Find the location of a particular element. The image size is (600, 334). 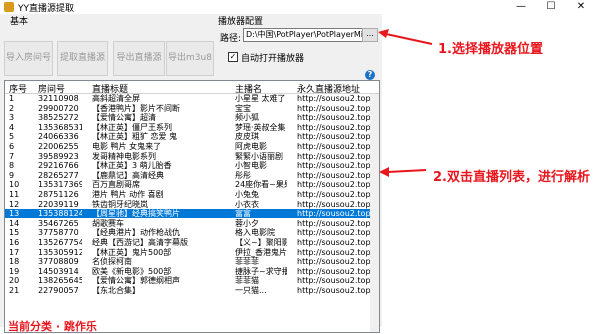

annotation-step2: 2.双击直播列表，进行解析 is located at coordinates (511, 177).